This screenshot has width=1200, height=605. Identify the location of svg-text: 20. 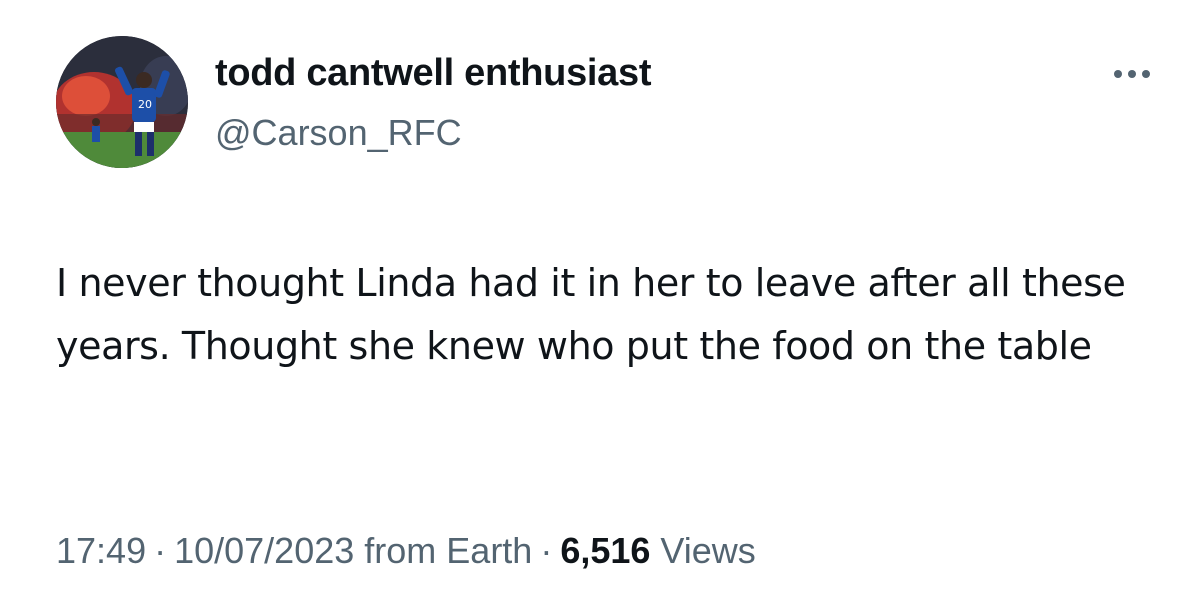
(145, 104).